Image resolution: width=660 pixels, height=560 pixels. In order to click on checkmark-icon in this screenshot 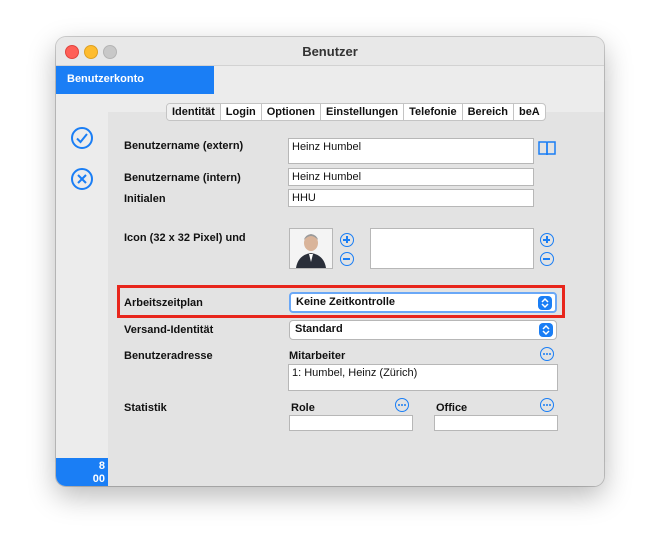, I will do `click(82, 138)`.